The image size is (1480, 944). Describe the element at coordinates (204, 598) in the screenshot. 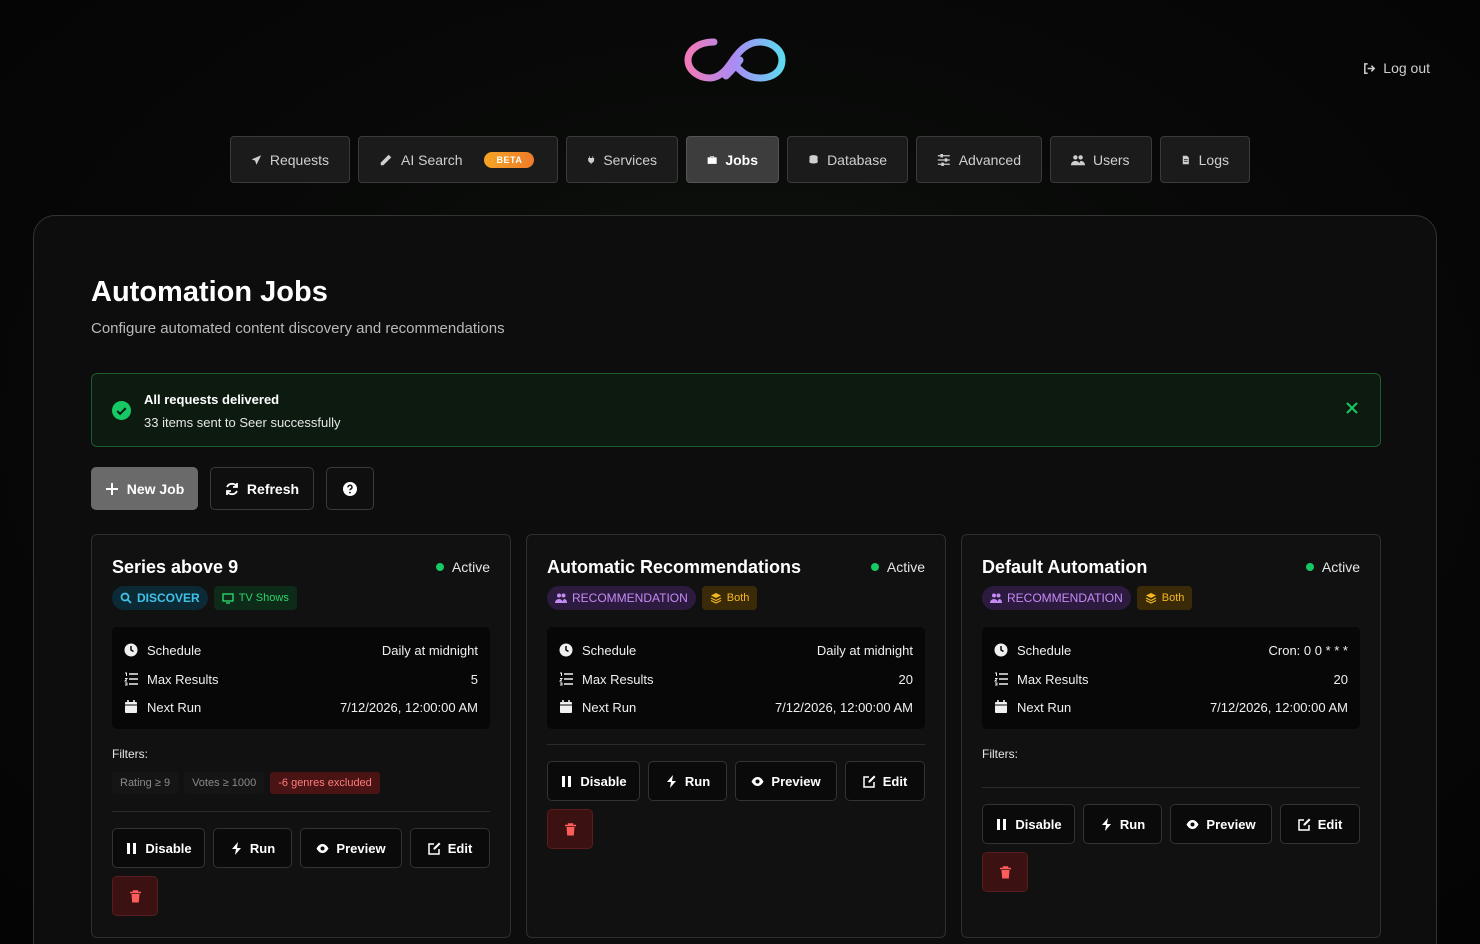

I see `job-tags: DISCOVER TV Shows` at that location.